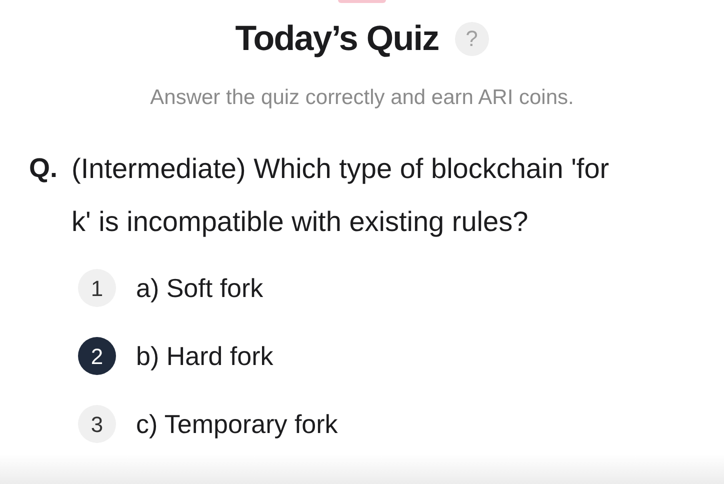  I want to click on quiz-title: Today’s Quiz, so click(337, 38).